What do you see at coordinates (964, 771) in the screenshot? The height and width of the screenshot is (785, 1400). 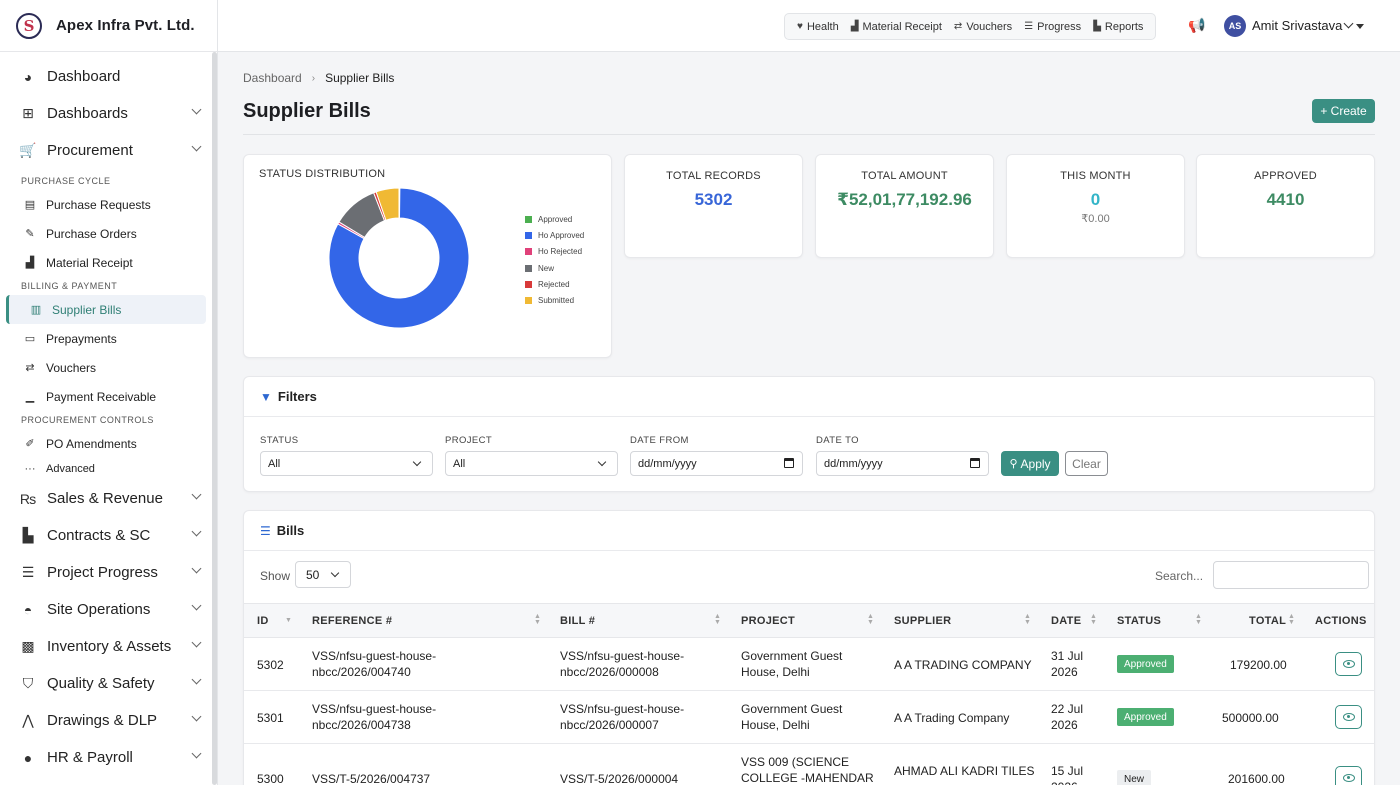 I see `cell-supplier: AHMAD ALI KADRI TILES` at bounding box center [964, 771].